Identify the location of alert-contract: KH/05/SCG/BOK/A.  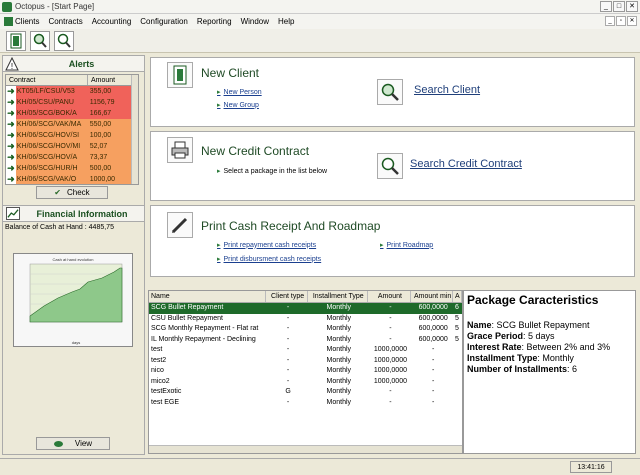
(51, 113).